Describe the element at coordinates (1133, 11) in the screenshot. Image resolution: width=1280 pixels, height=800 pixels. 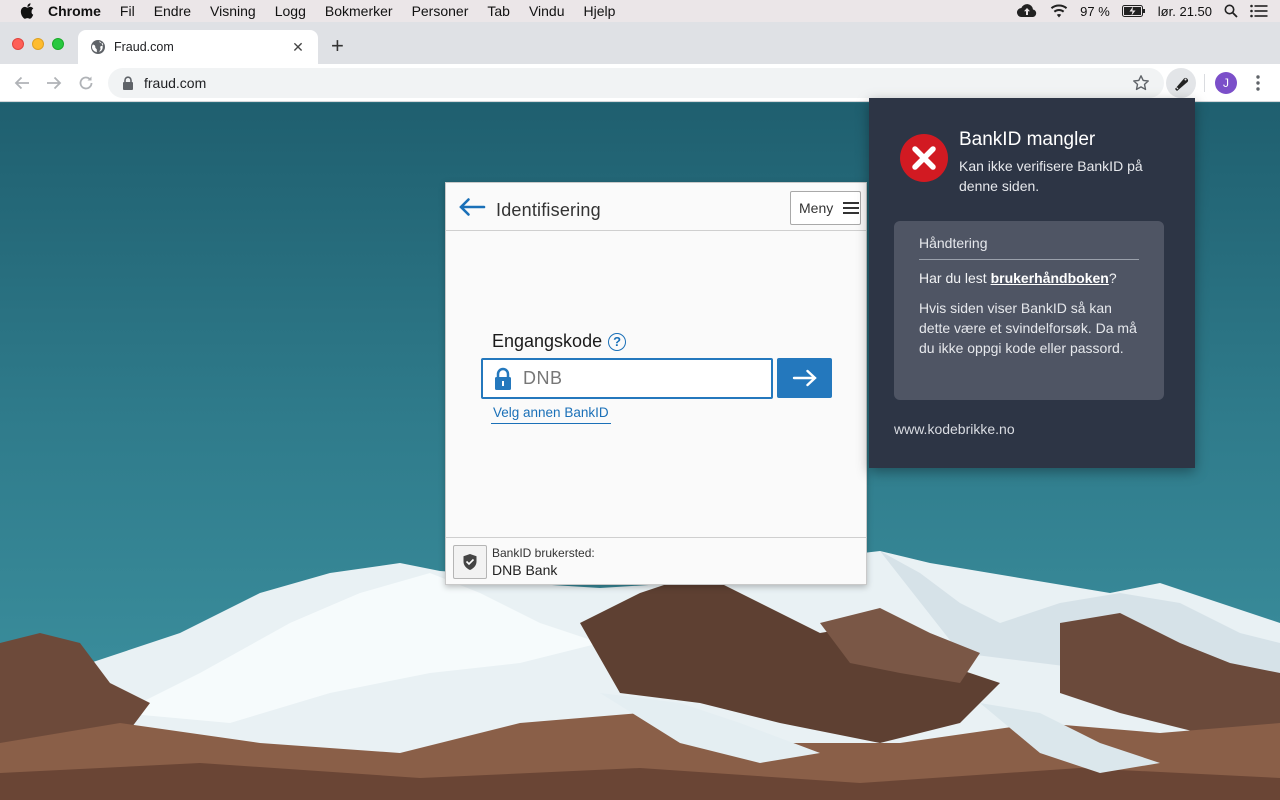
I see `battery-charging-icon` at that location.